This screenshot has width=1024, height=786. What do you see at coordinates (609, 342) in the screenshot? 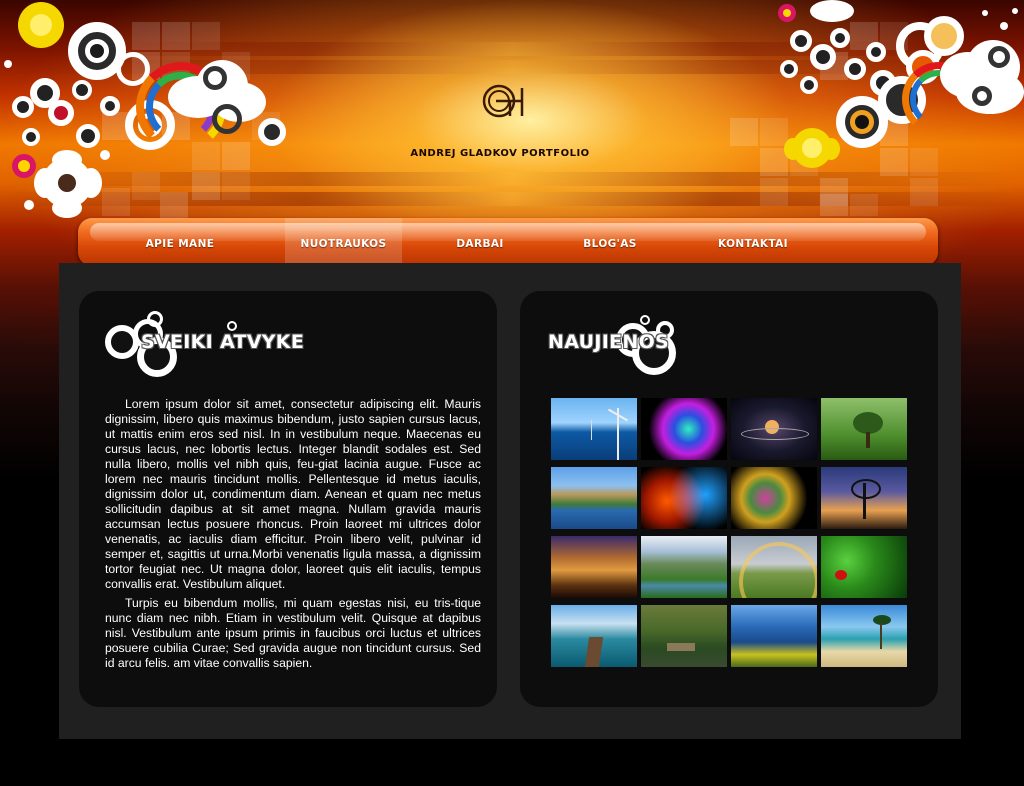
I see `news-title: NAUJIENOS` at bounding box center [609, 342].